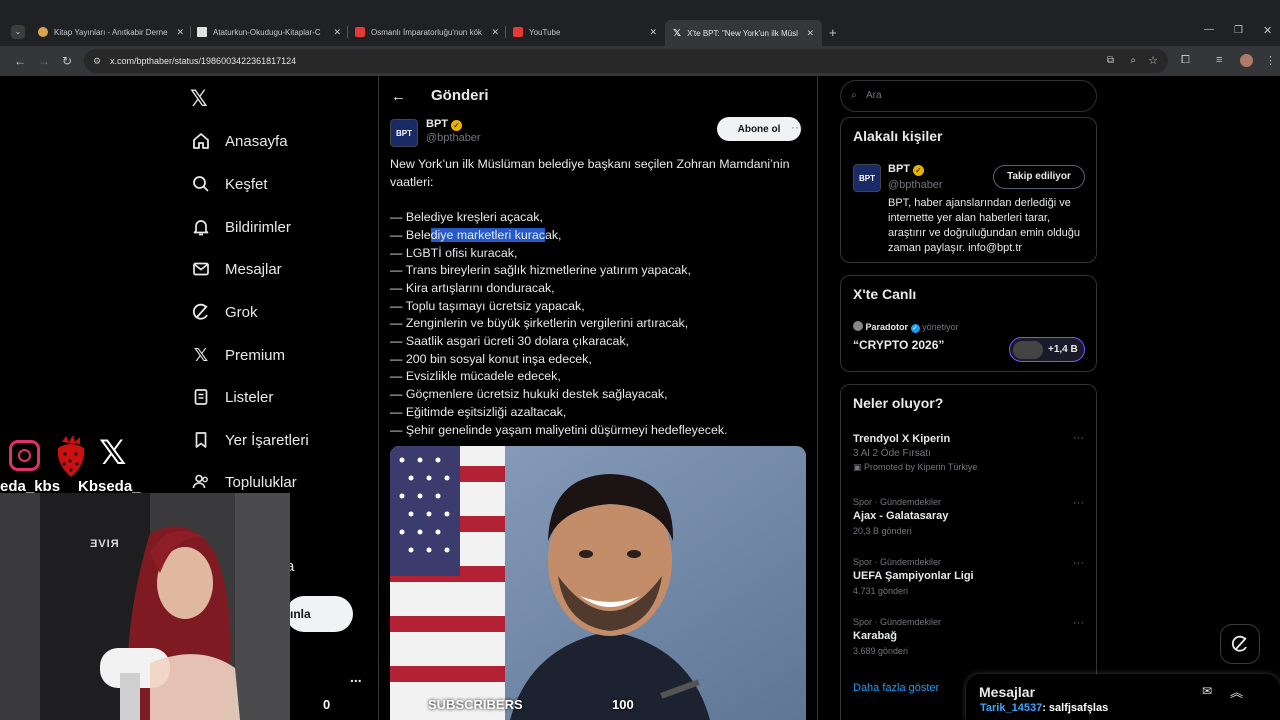  I want to click on grok-floating-button, so click(1240, 644).